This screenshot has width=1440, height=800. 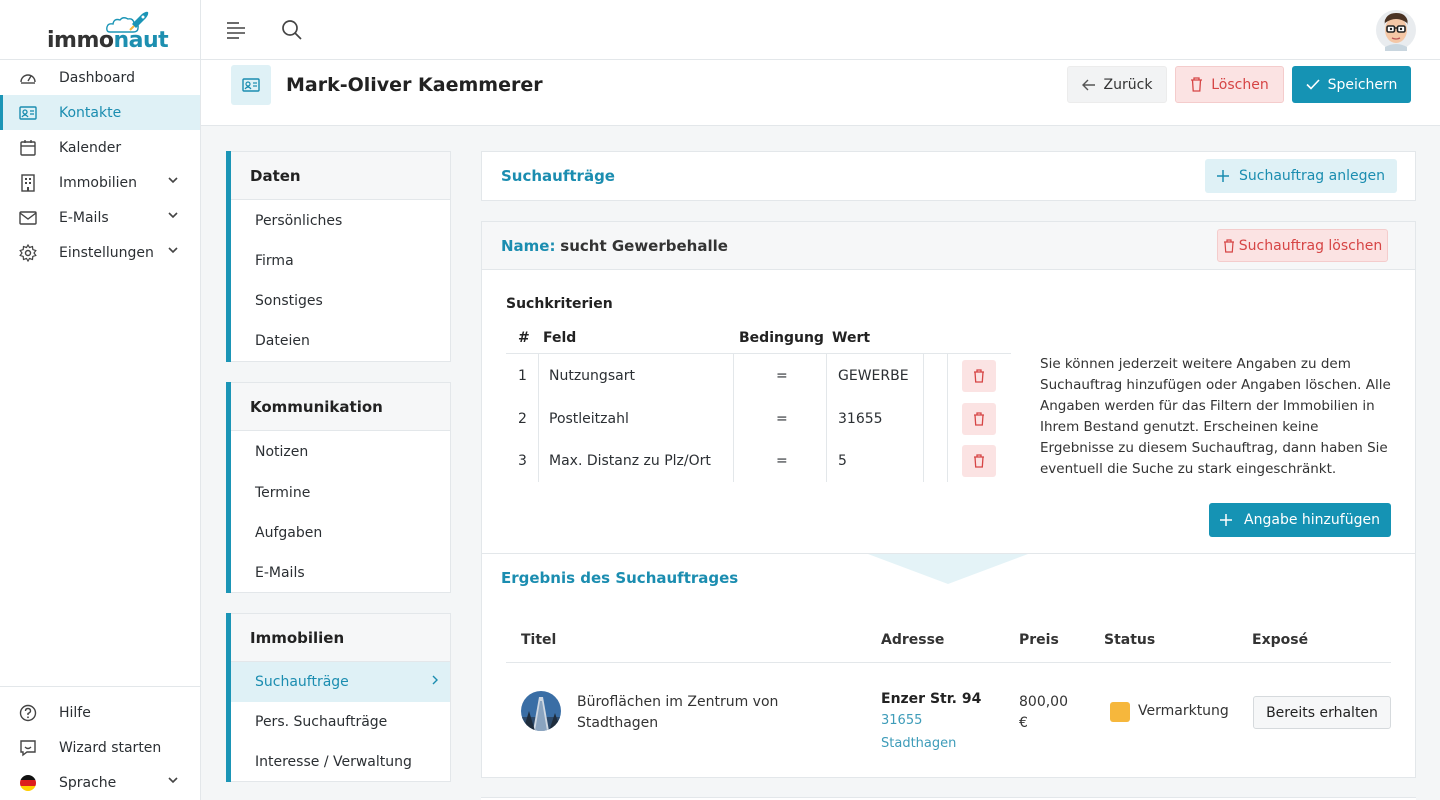 What do you see at coordinates (558, 176) in the screenshot?
I see `section-title: Suchaufträge` at bounding box center [558, 176].